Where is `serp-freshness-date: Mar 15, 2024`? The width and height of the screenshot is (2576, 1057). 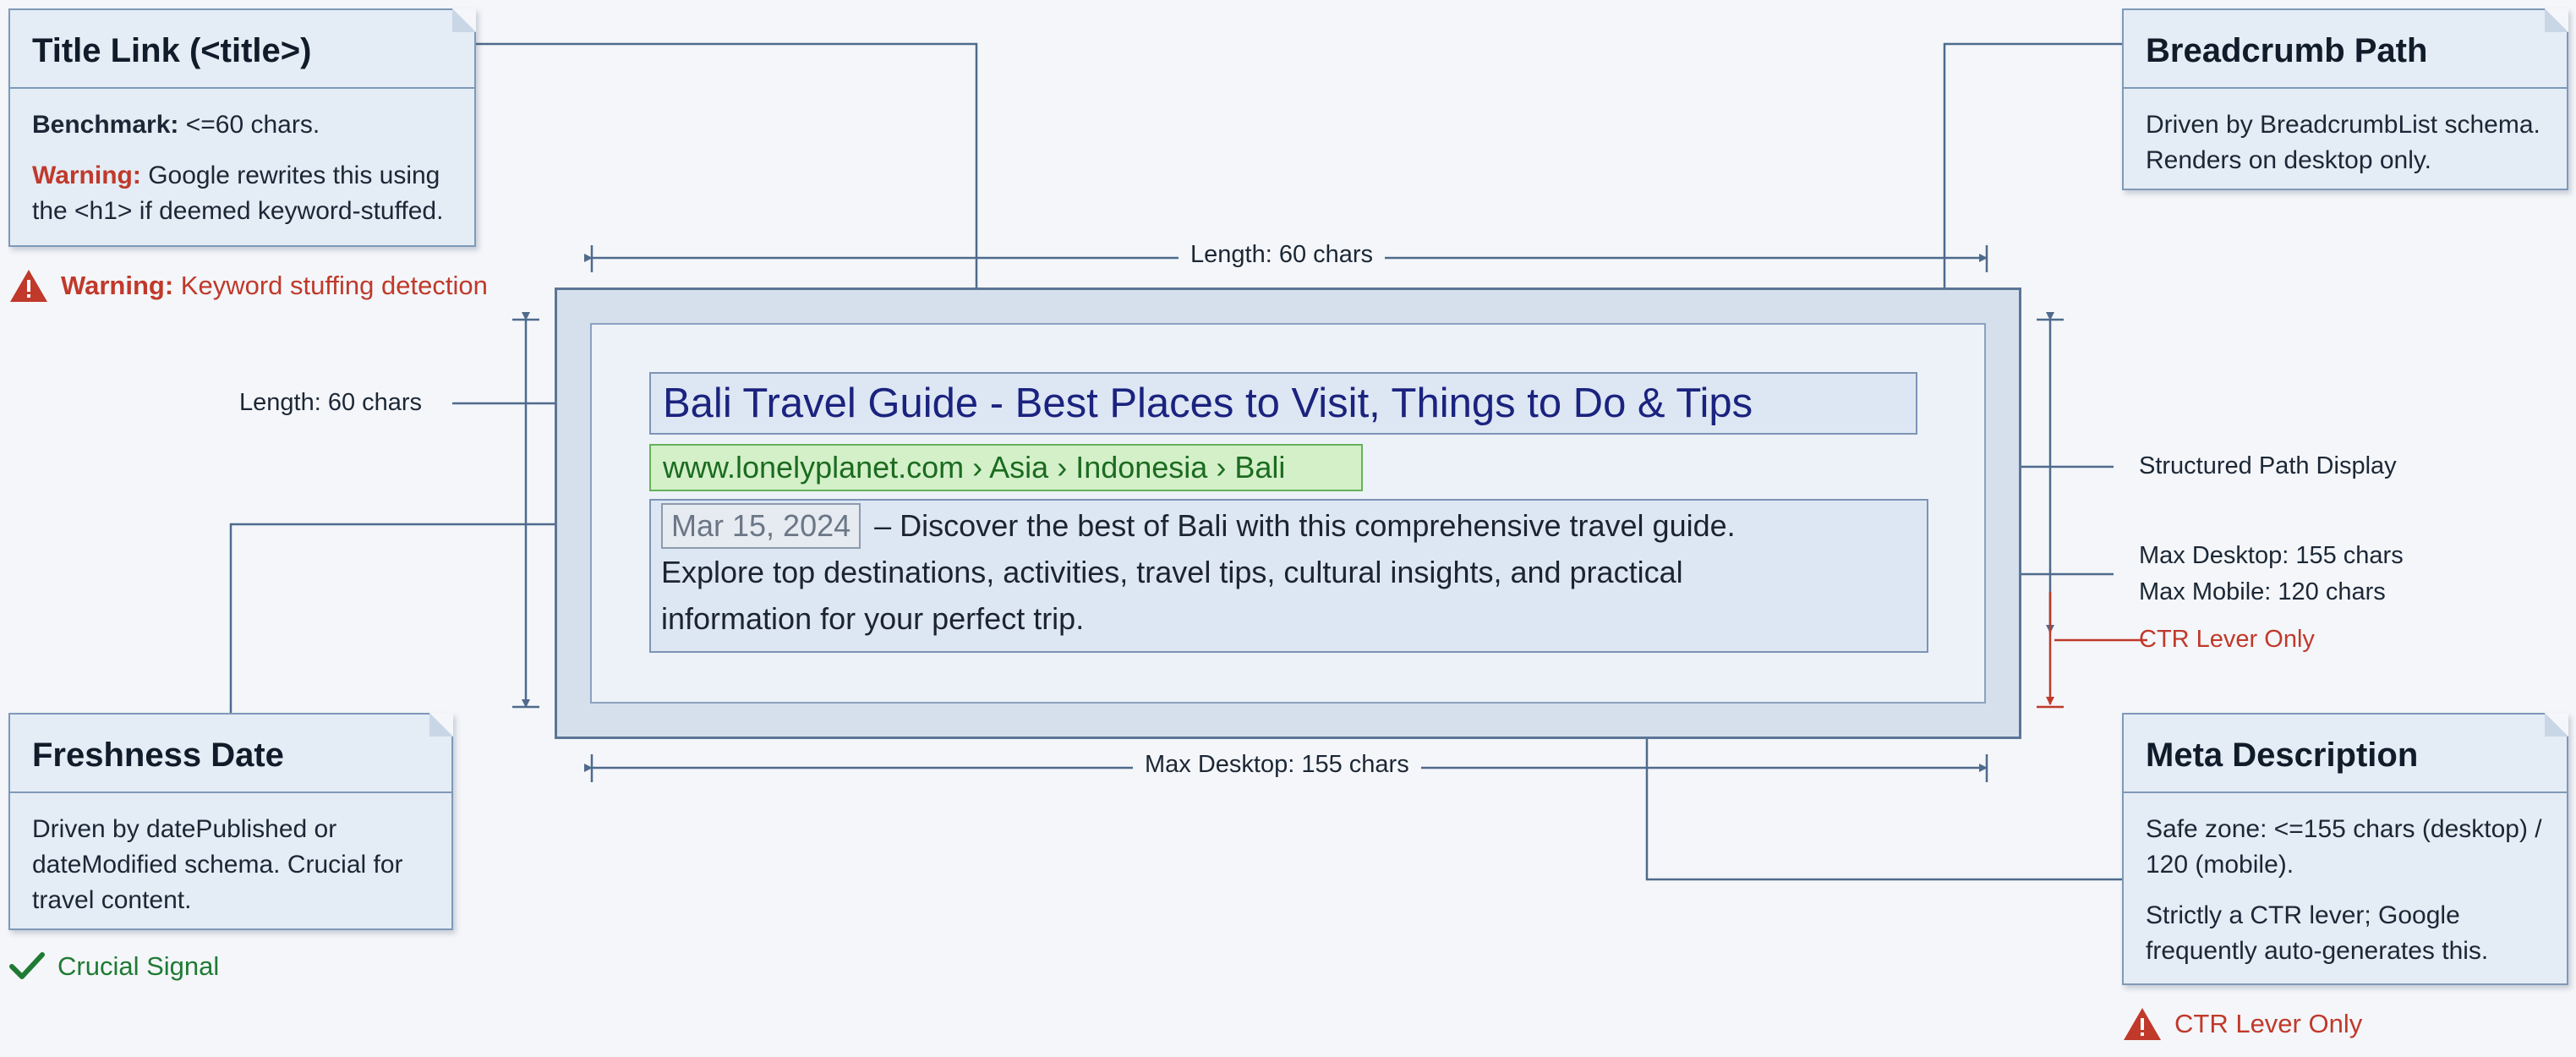
serp-freshness-date: Mar 15, 2024 is located at coordinates (761, 526).